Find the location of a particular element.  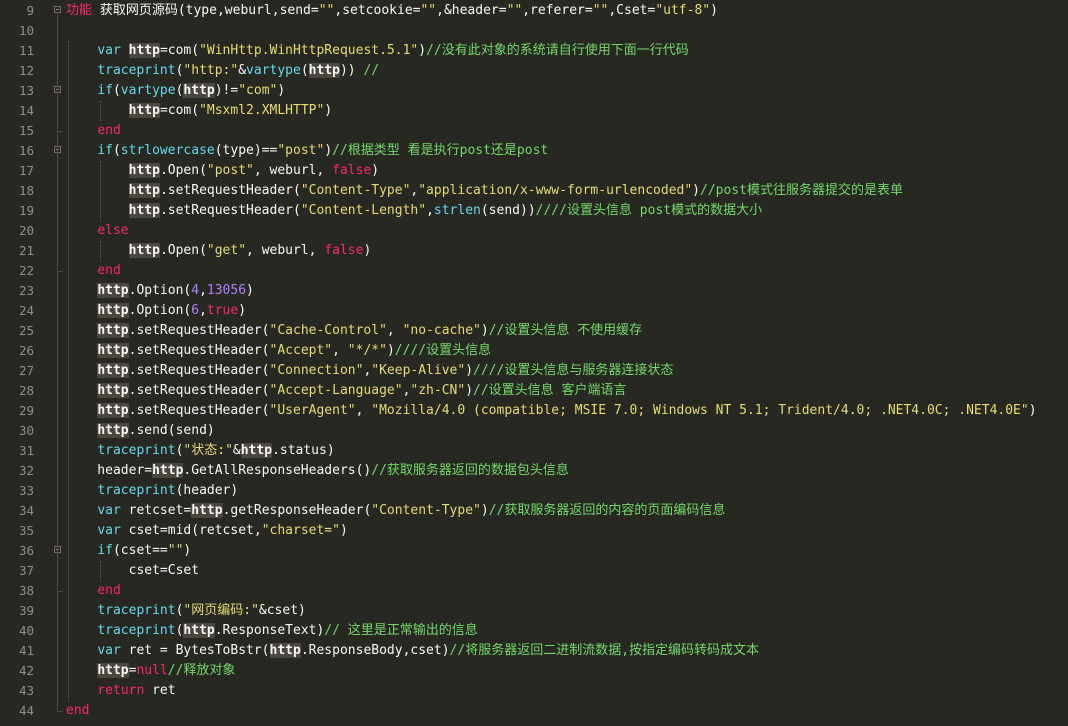

code-token: true is located at coordinates (222, 310).